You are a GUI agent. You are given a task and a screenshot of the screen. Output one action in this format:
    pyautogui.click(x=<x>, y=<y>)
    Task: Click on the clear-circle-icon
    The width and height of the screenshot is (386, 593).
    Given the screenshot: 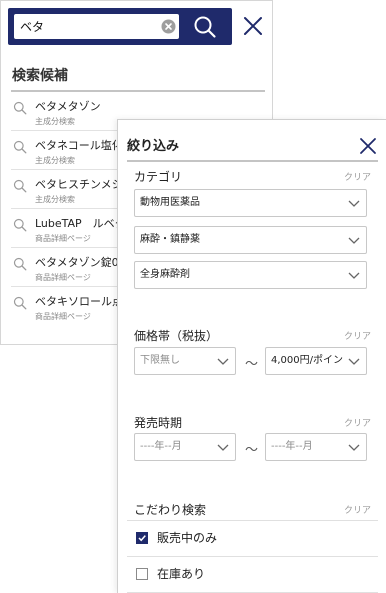 What is the action you would take?
    pyautogui.click(x=168, y=26)
    